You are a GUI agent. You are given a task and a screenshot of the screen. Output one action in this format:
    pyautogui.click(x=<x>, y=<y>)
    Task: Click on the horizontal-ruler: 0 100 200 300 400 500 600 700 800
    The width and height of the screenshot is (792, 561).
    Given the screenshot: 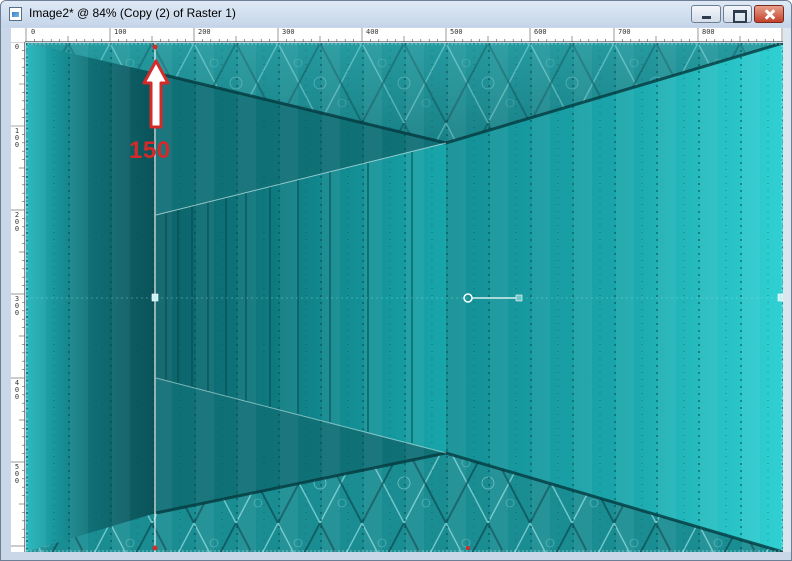 What is the action you would take?
    pyautogui.click(x=397, y=35)
    